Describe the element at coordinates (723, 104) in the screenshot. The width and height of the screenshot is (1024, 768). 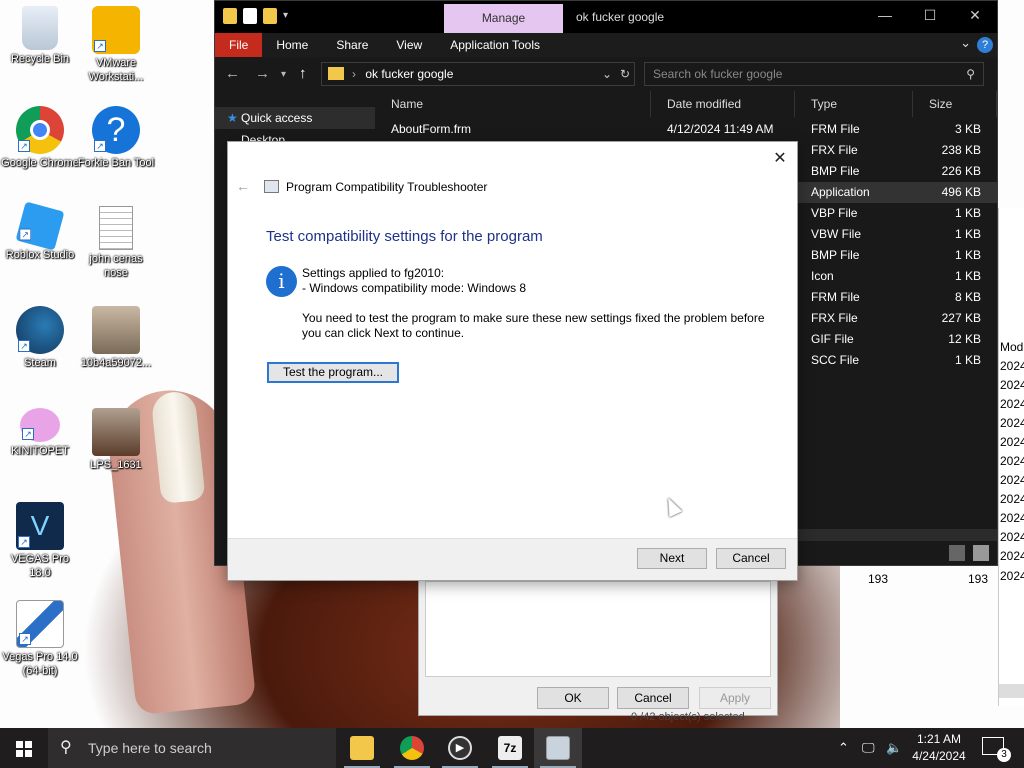
I see `column-date-modified: Date modified` at that location.